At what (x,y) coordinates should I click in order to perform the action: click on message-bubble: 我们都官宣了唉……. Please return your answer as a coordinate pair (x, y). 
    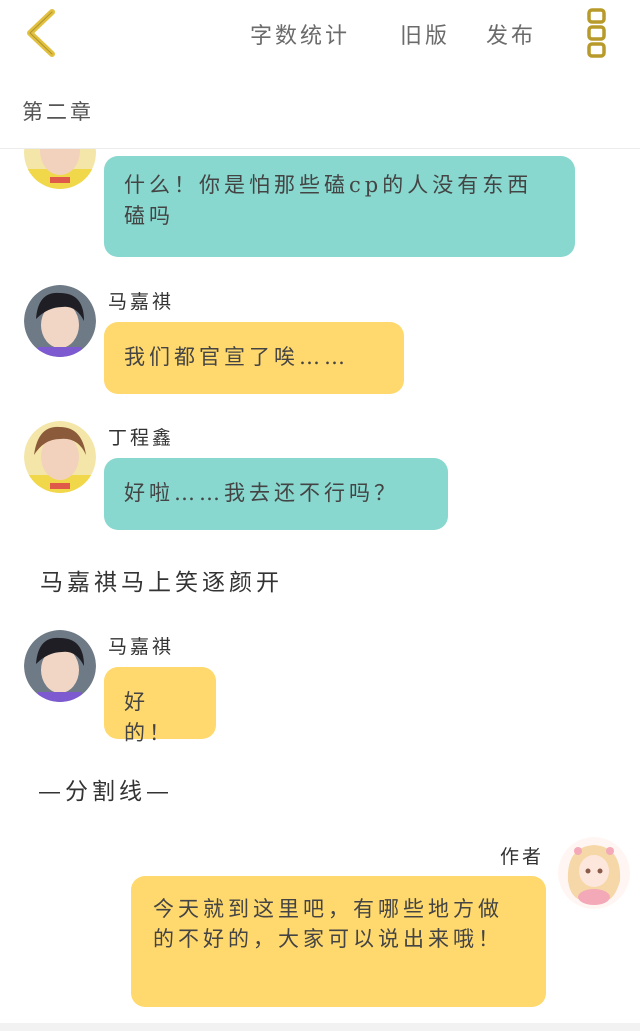
    Looking at the image, I should click on (254, 358).